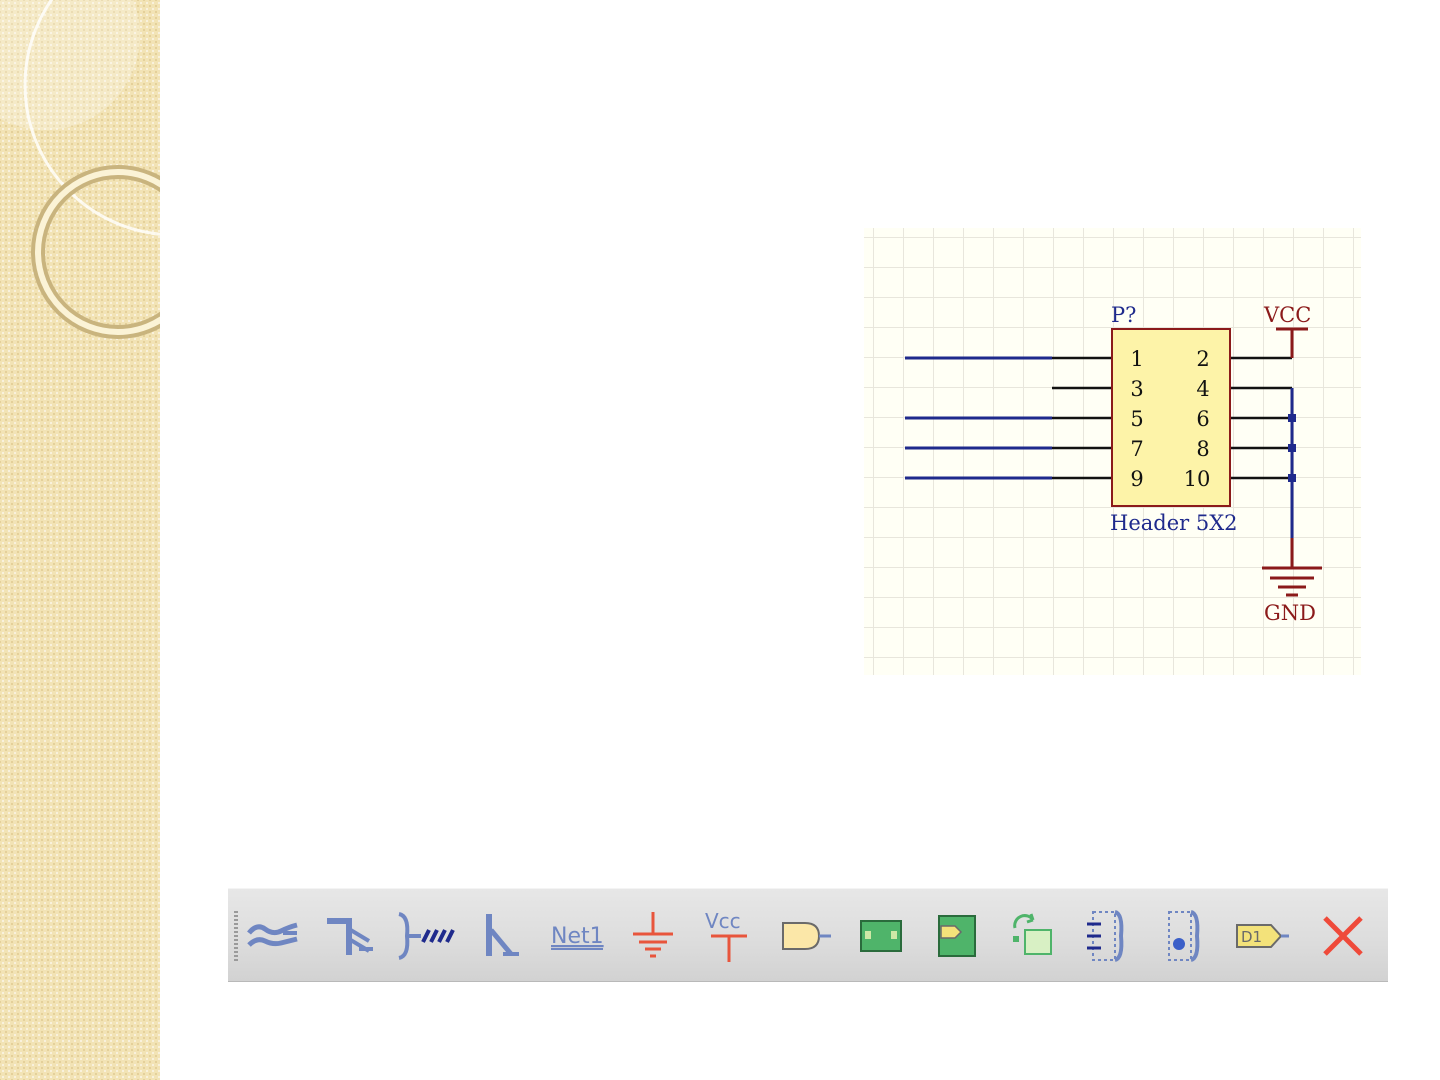  I want to click on pin-number: 9, so click(1136, 479).